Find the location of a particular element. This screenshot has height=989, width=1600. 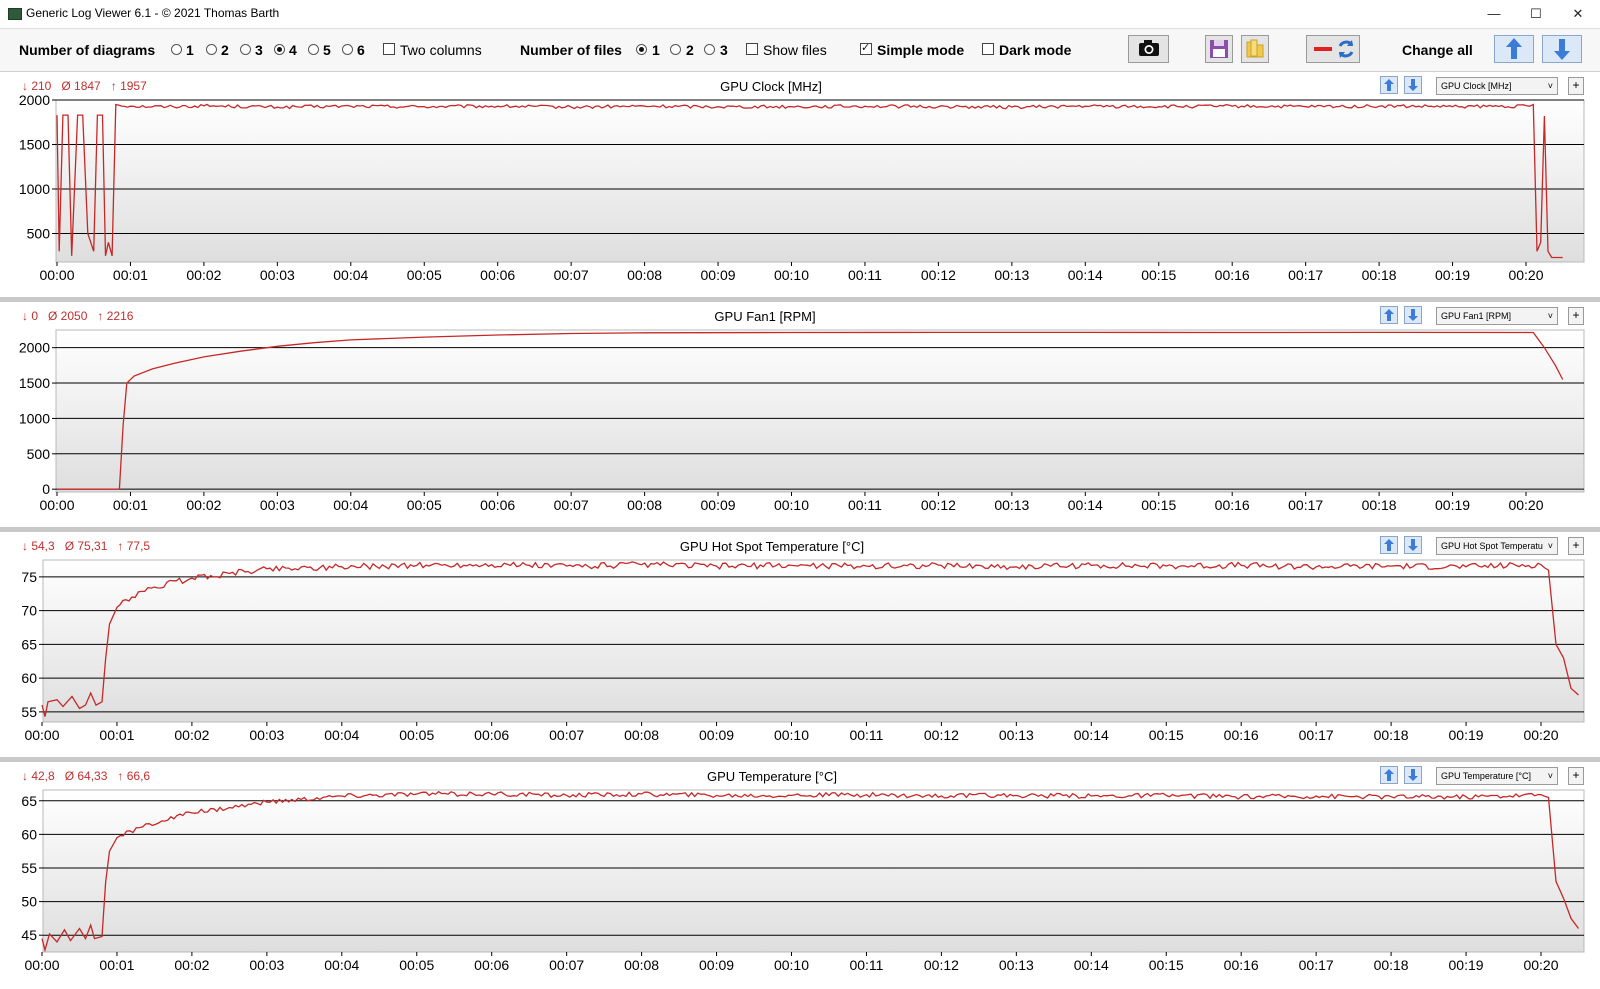

x-tick-label: 00:18 is located at coordinates (1391, 965).